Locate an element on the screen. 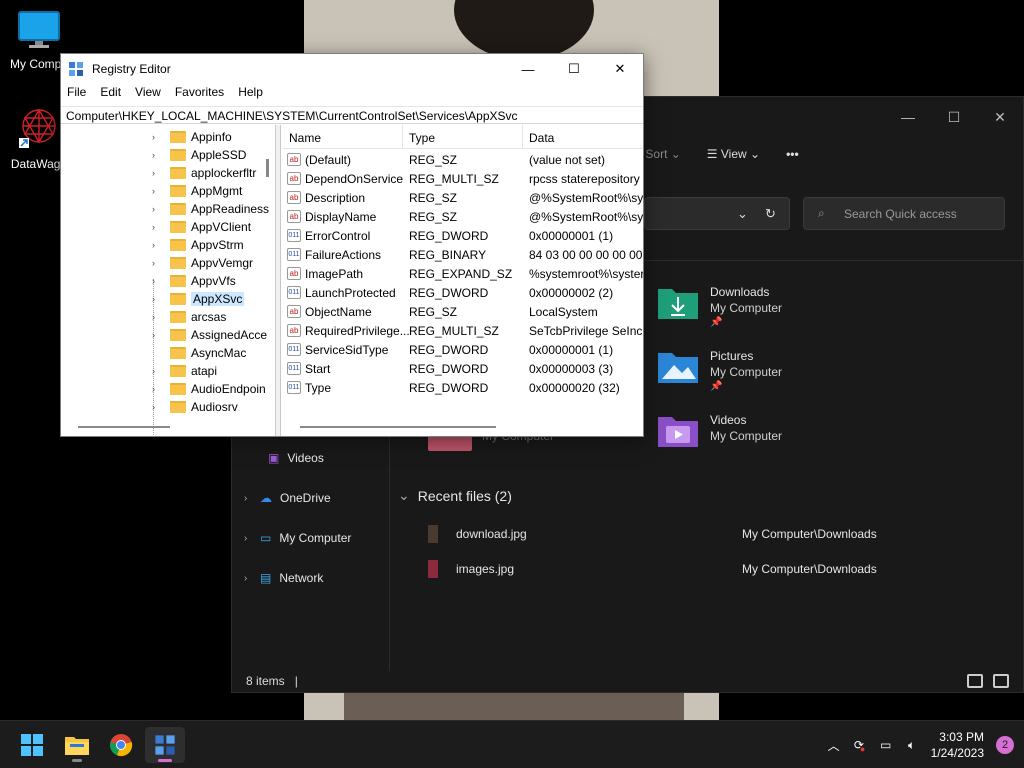 The image size is (1024, 768). tree-key-row: › applockerfltr is located at coordinates (204, 173).